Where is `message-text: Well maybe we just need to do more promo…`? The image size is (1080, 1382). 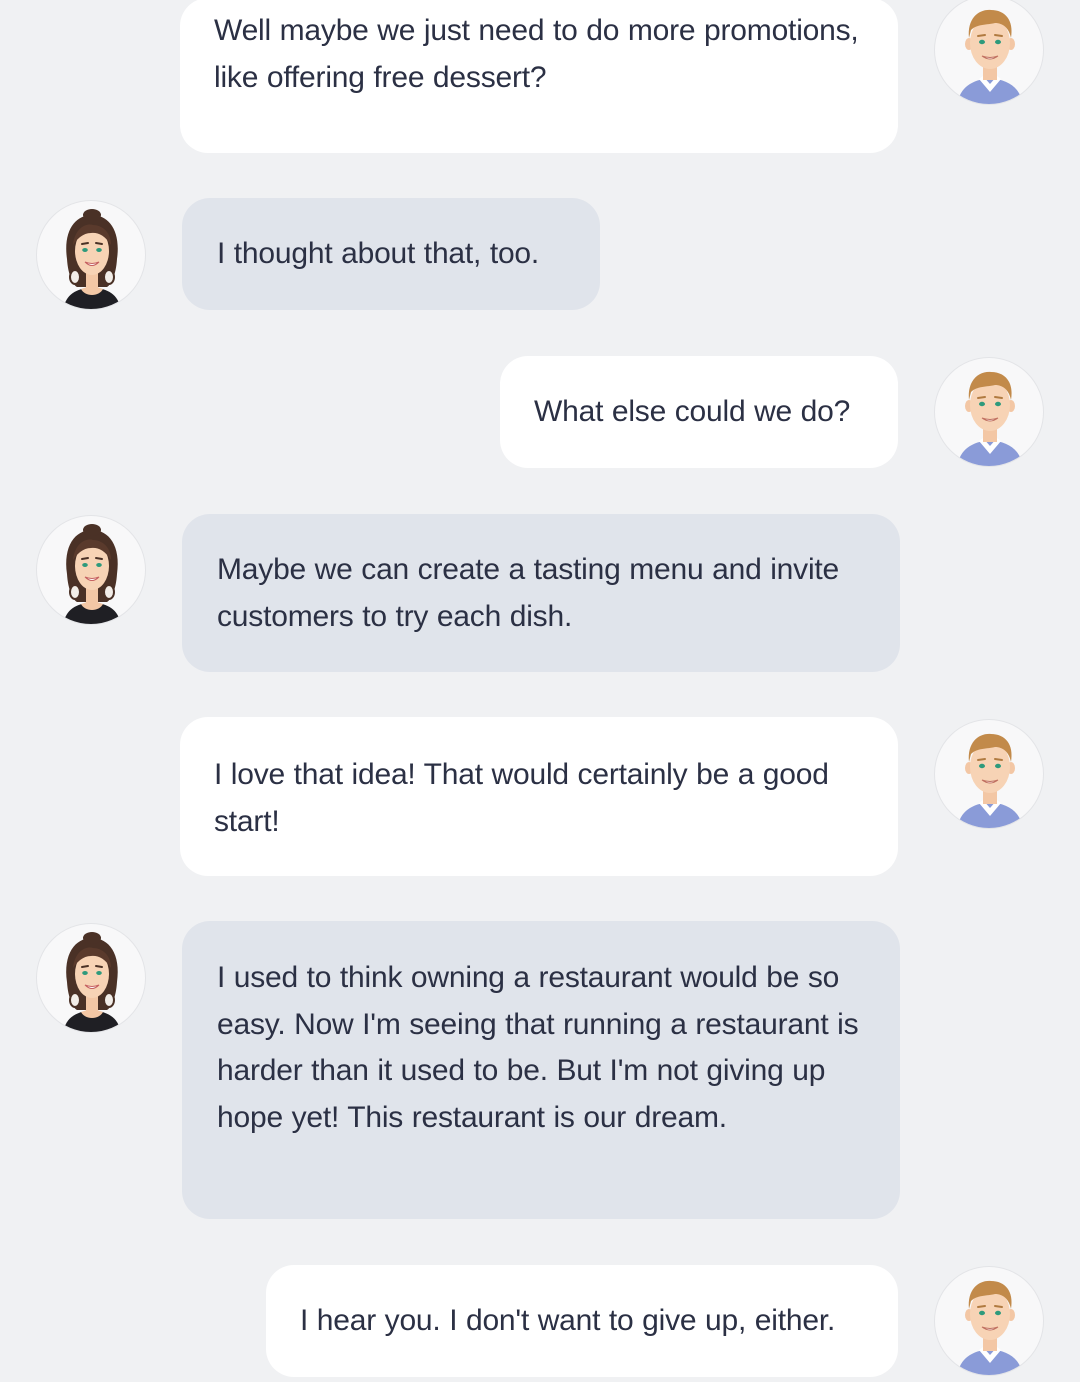 message-text: Well maybe we just need to do more promo… is located at coordinates (536, 54).